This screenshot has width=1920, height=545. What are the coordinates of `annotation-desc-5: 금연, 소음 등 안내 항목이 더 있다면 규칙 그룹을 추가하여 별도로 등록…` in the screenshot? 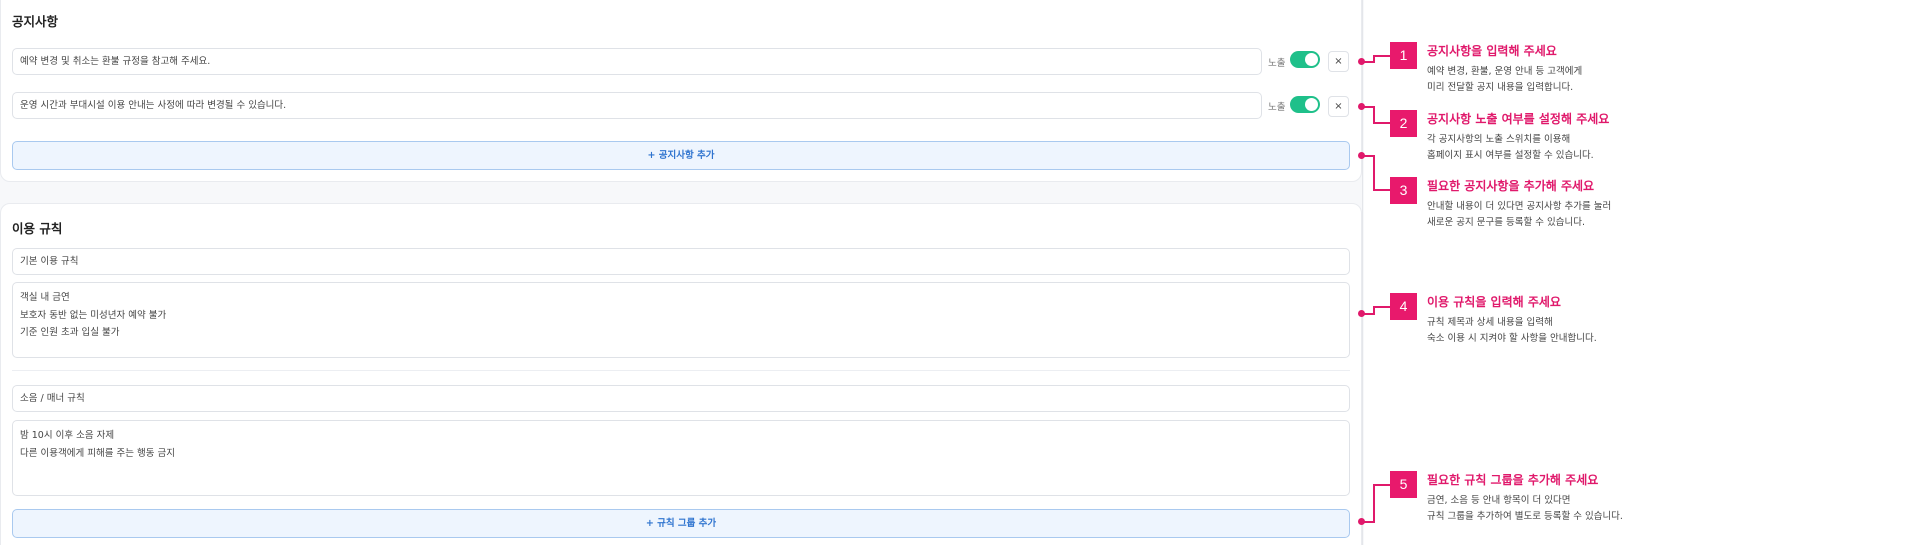 It's located at (1525, 509).